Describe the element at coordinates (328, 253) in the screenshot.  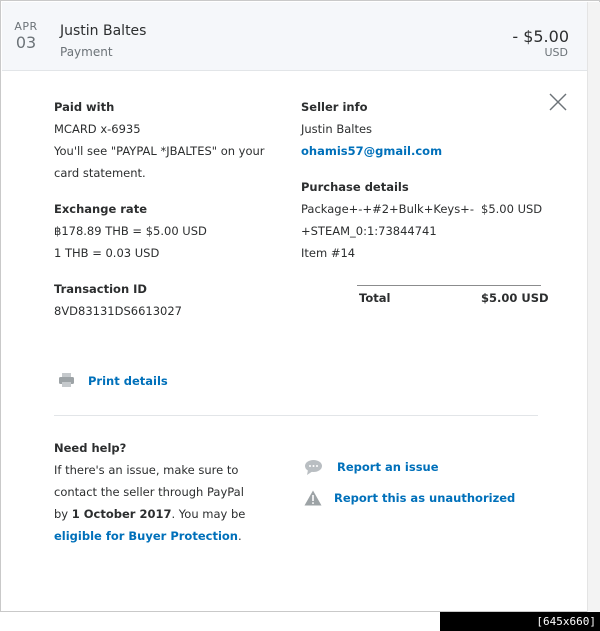
I see `purchase-item-number: Item #14` at that location.